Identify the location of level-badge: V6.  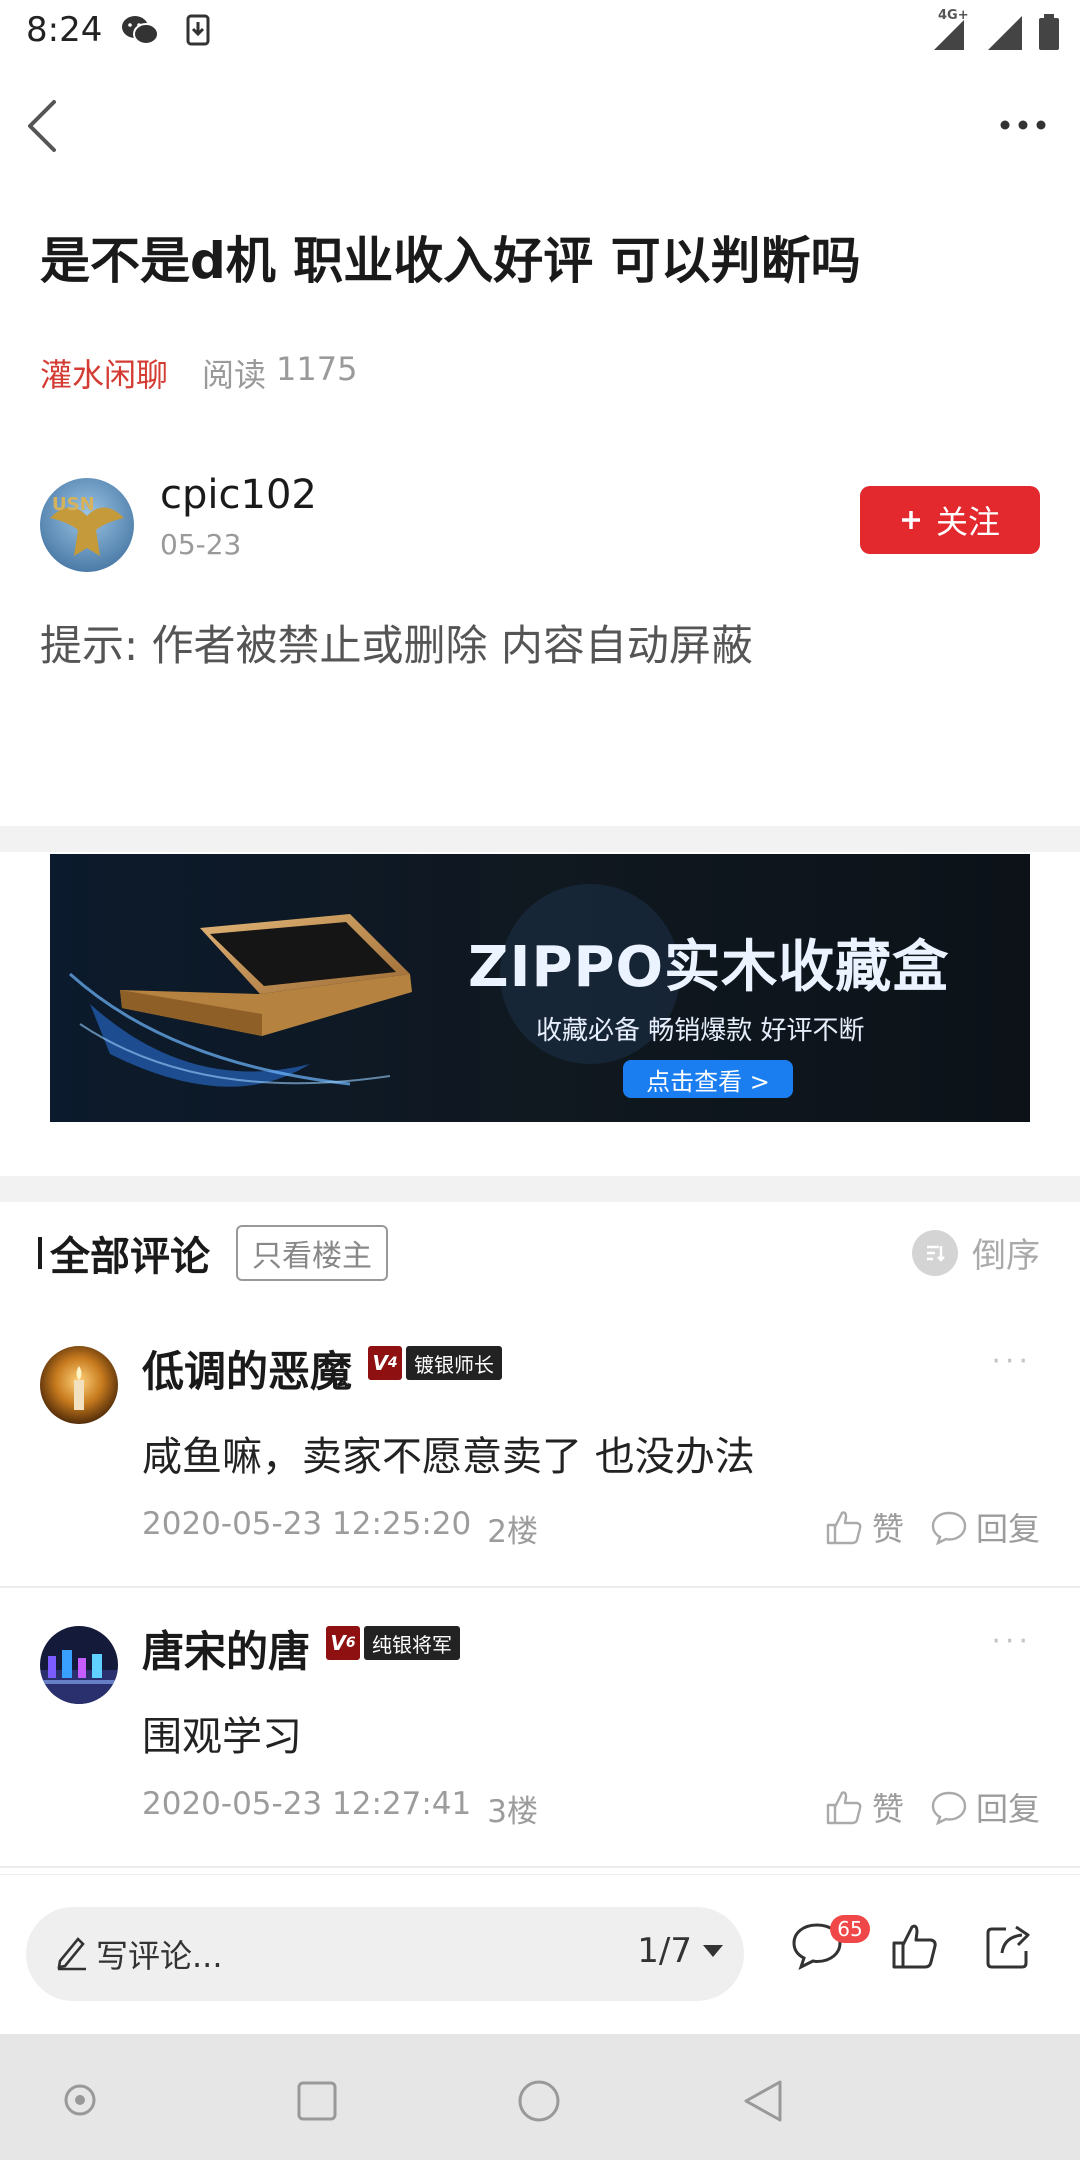
(343, 1643).